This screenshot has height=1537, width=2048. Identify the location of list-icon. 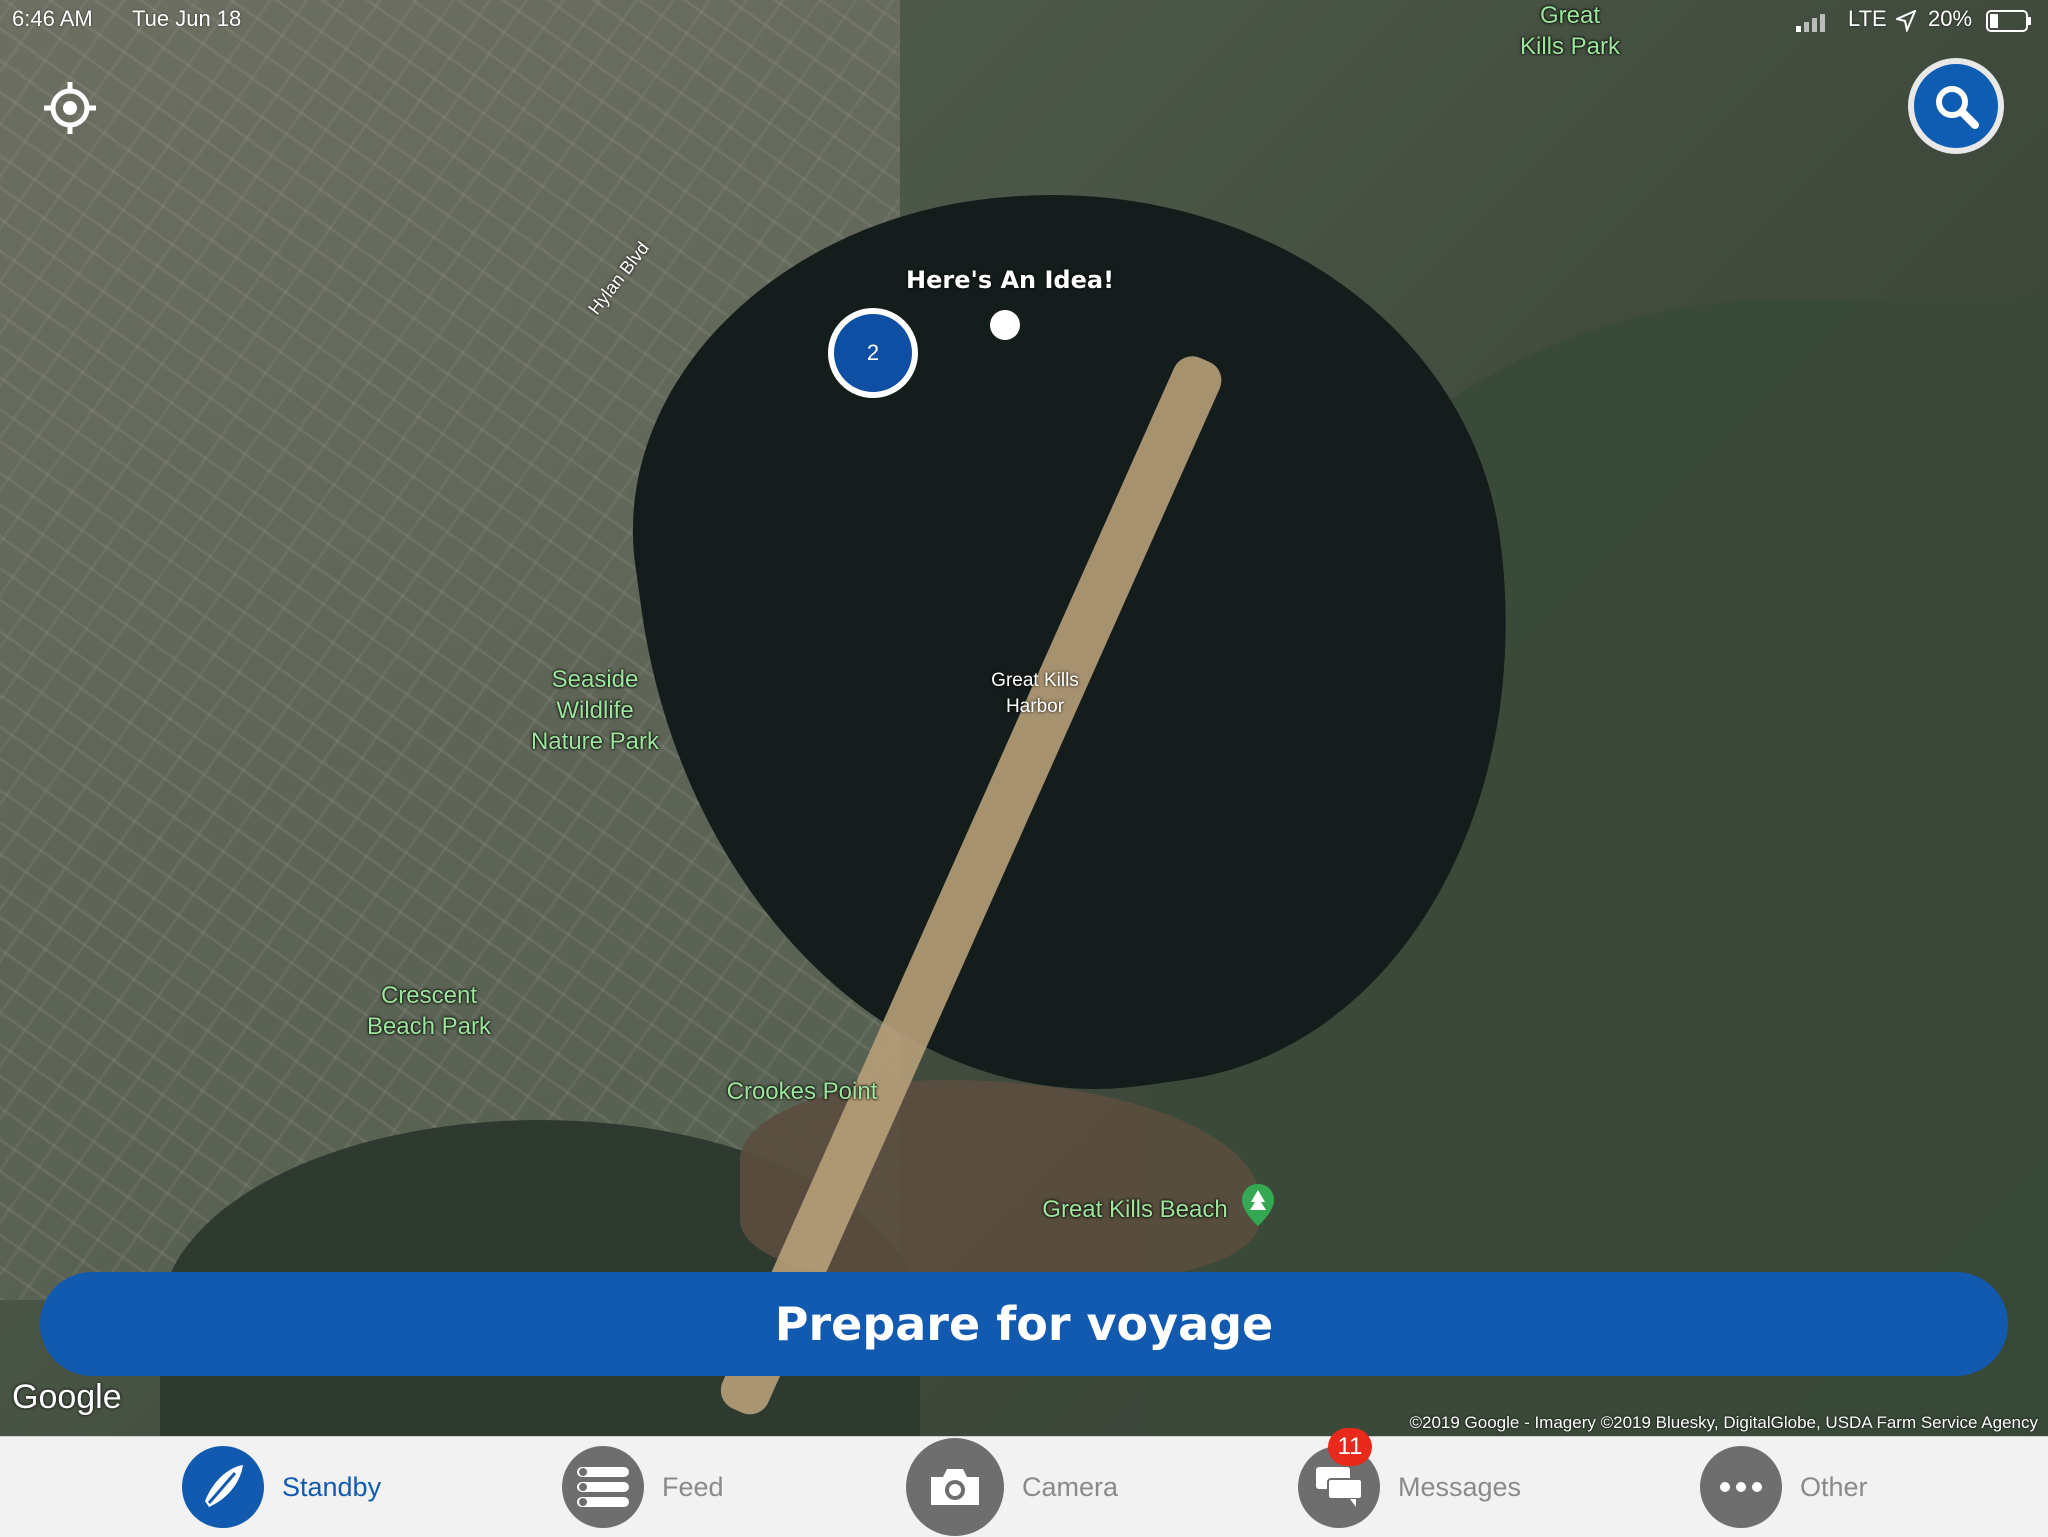
(603, 1487).